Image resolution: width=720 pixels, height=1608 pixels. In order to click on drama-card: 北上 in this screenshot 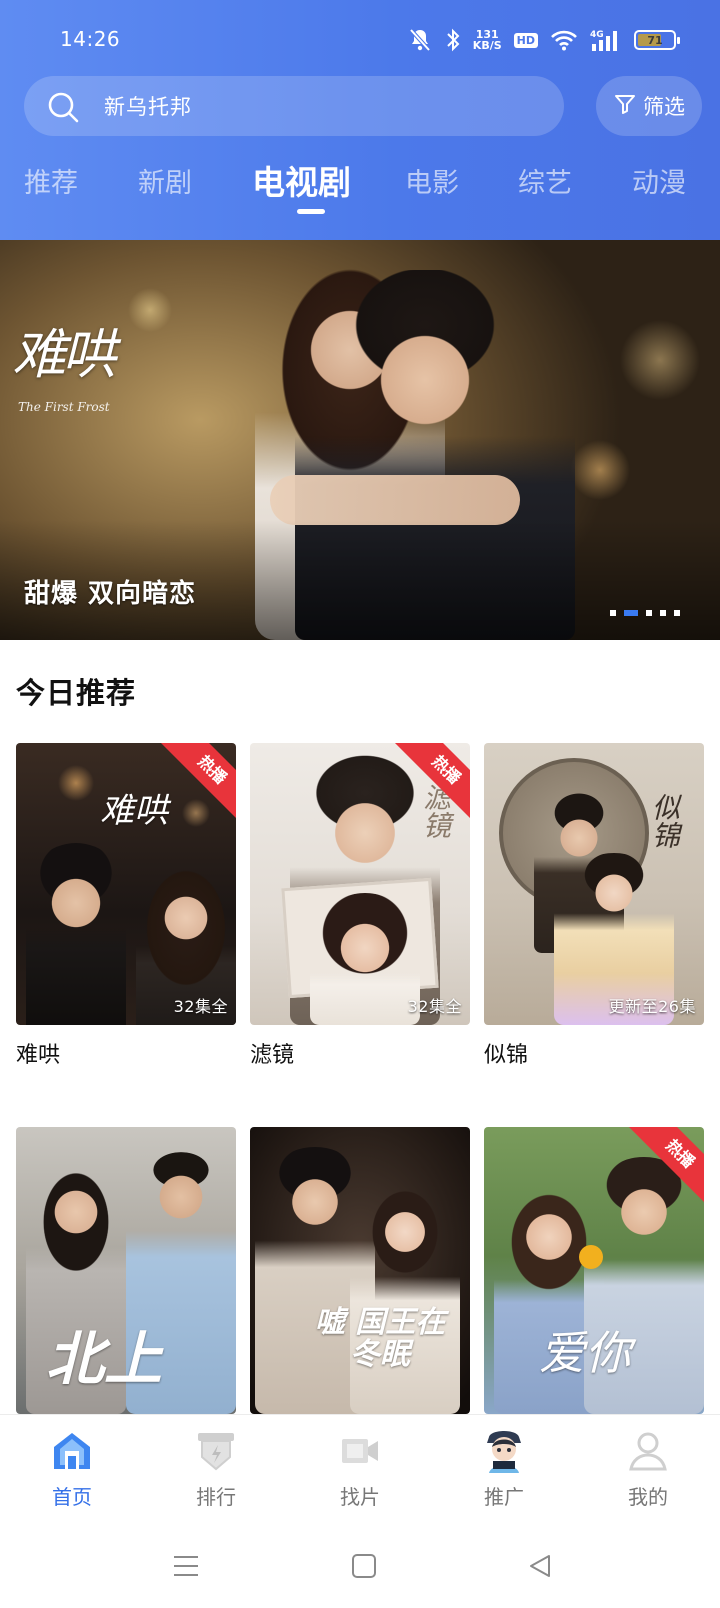, I will do `click(126, 1270)`.